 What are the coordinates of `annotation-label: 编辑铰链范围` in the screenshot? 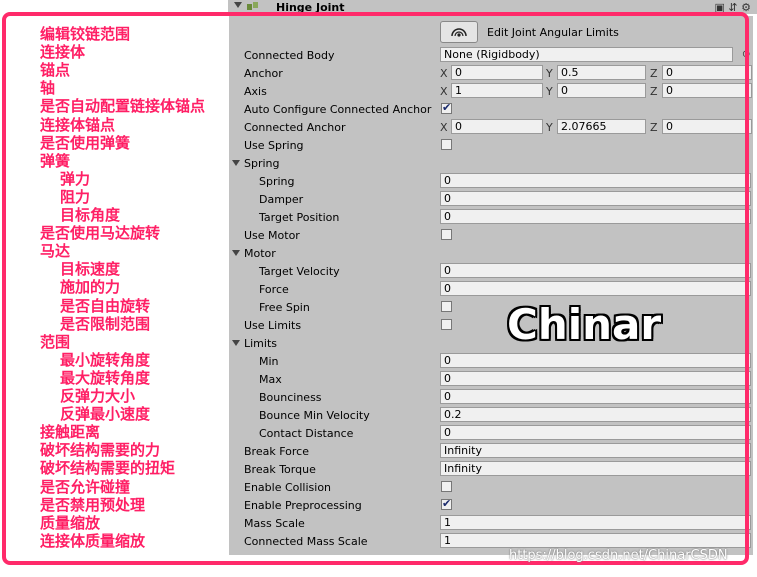 It's located at (85, 34).